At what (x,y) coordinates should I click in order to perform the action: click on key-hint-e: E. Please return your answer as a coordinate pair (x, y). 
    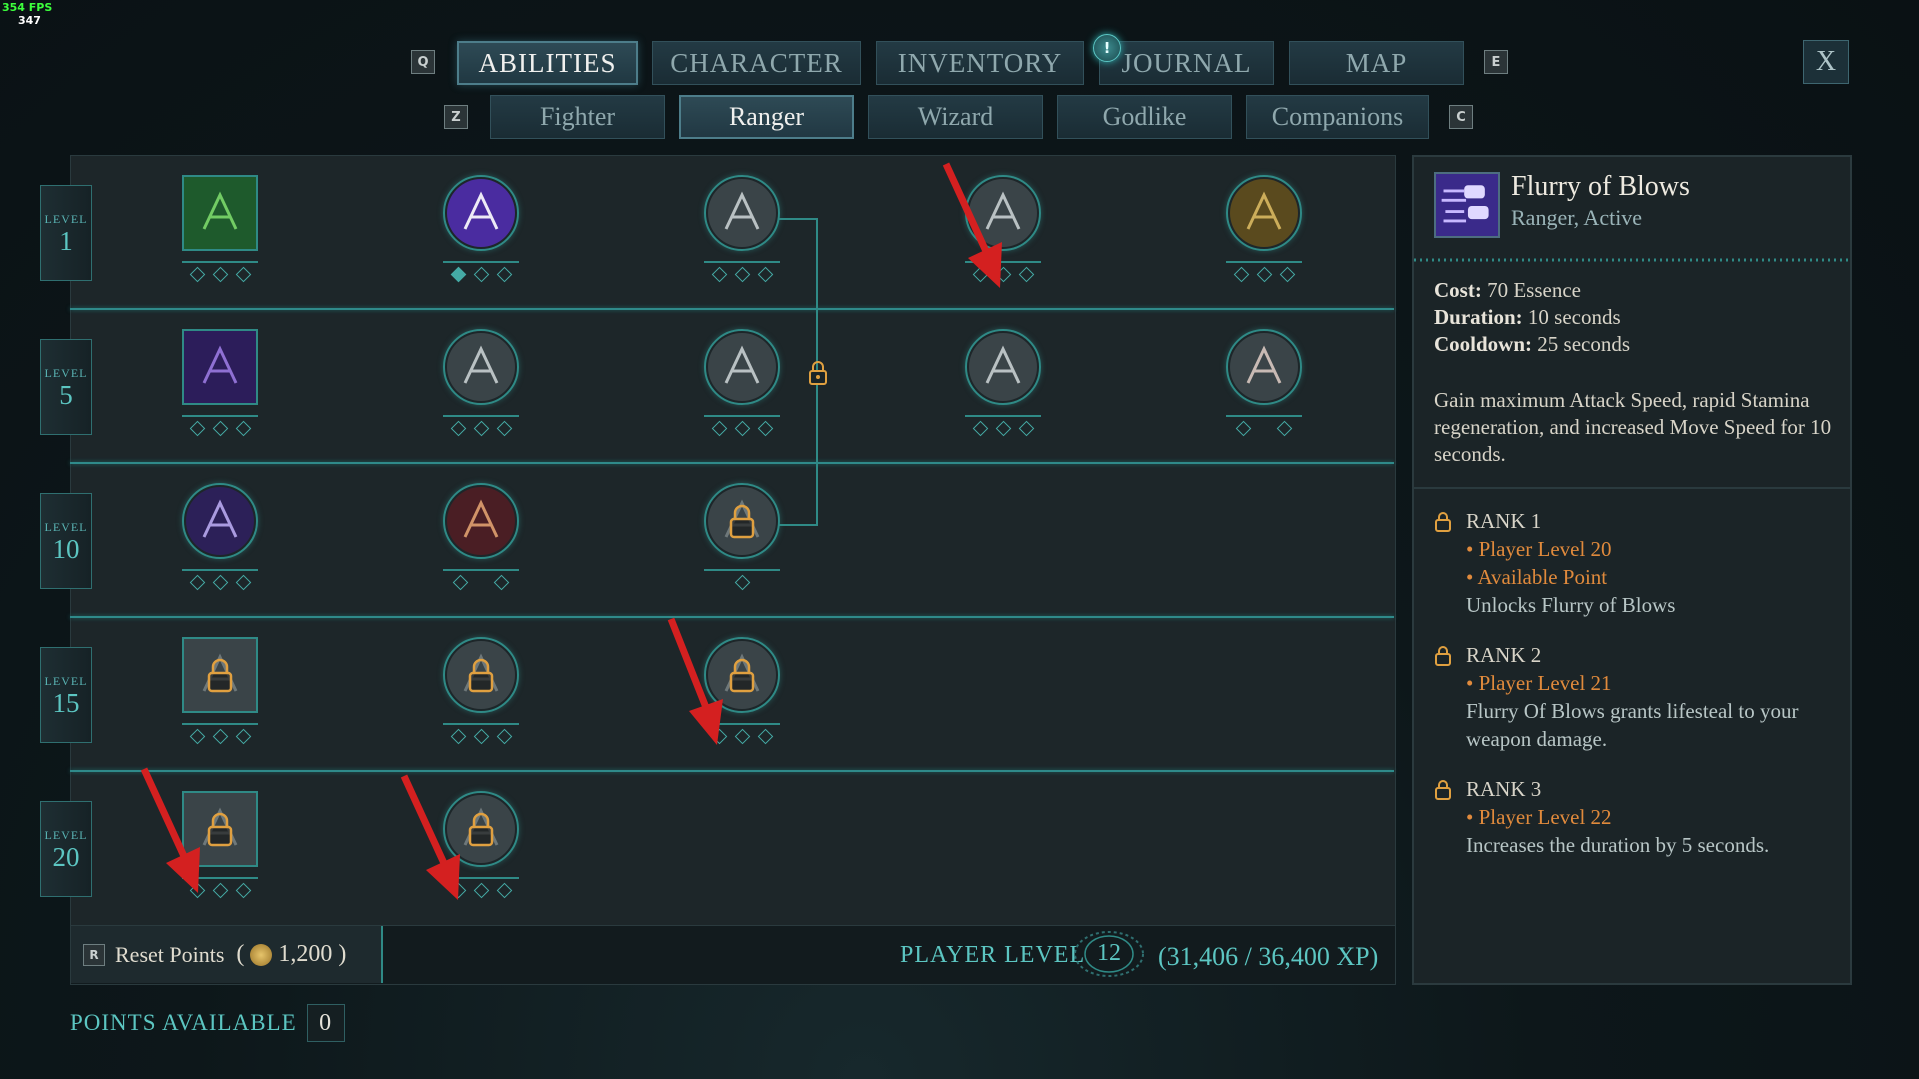
    Looking at the image, I should click on (1496, 62).